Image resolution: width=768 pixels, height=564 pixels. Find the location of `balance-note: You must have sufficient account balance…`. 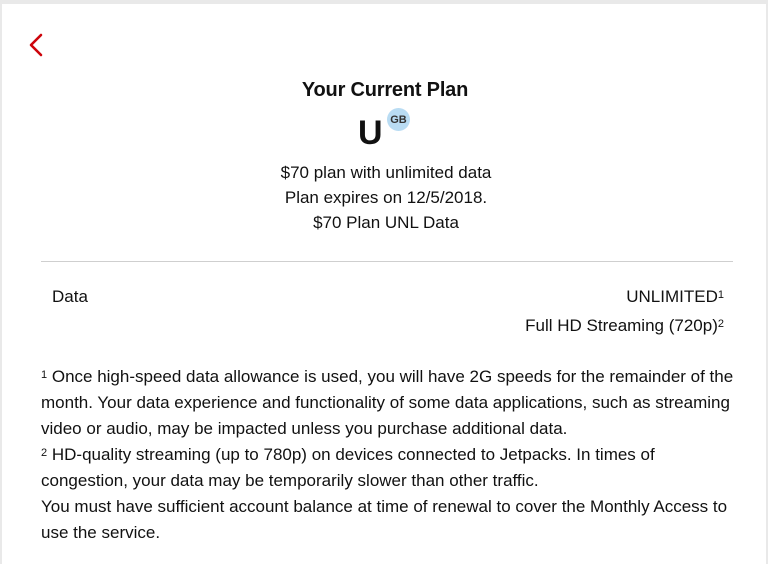

balance-note: You must have sufficient account balance… is located at coordinates (384, 519).